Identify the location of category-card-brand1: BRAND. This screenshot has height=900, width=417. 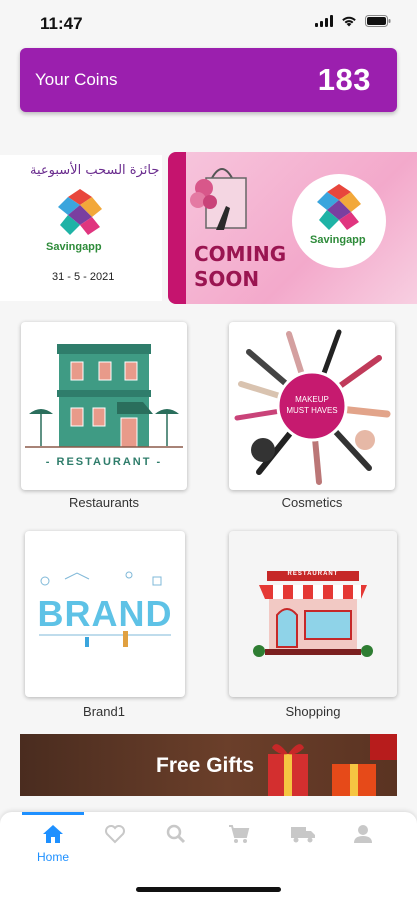
(105, 614).